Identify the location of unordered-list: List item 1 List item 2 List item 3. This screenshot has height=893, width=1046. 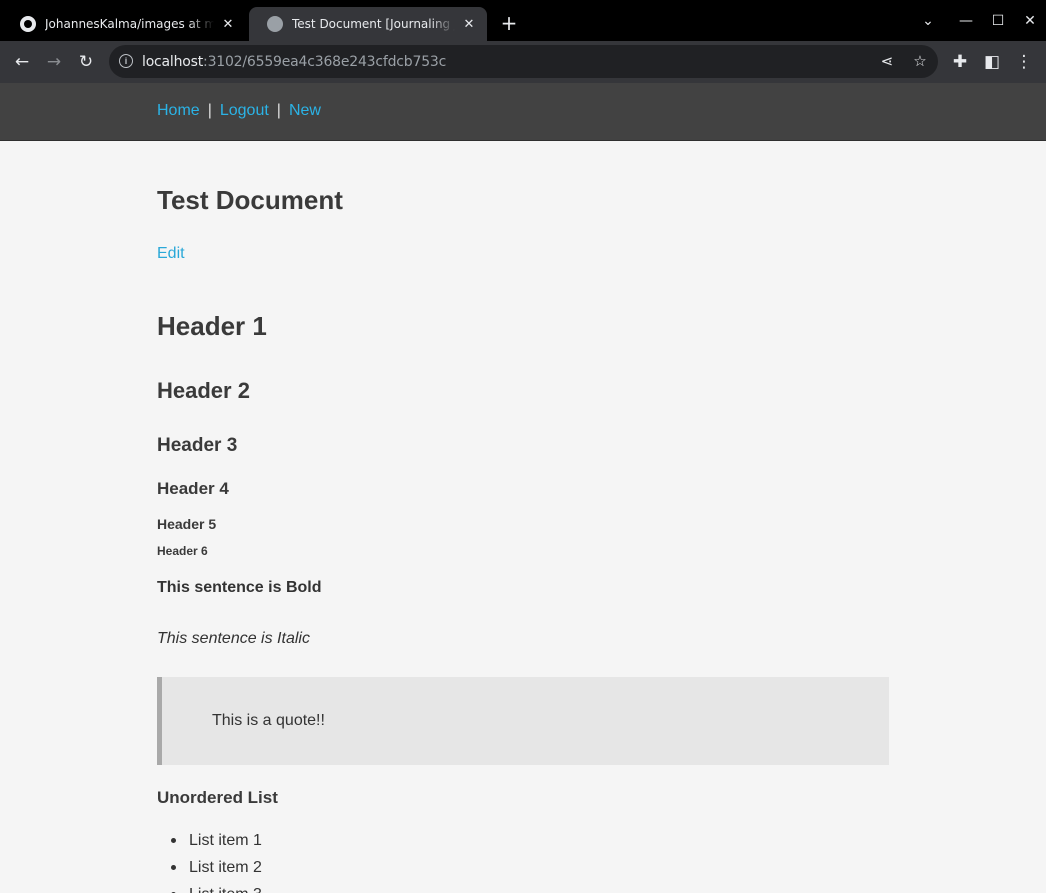
(209, 860).